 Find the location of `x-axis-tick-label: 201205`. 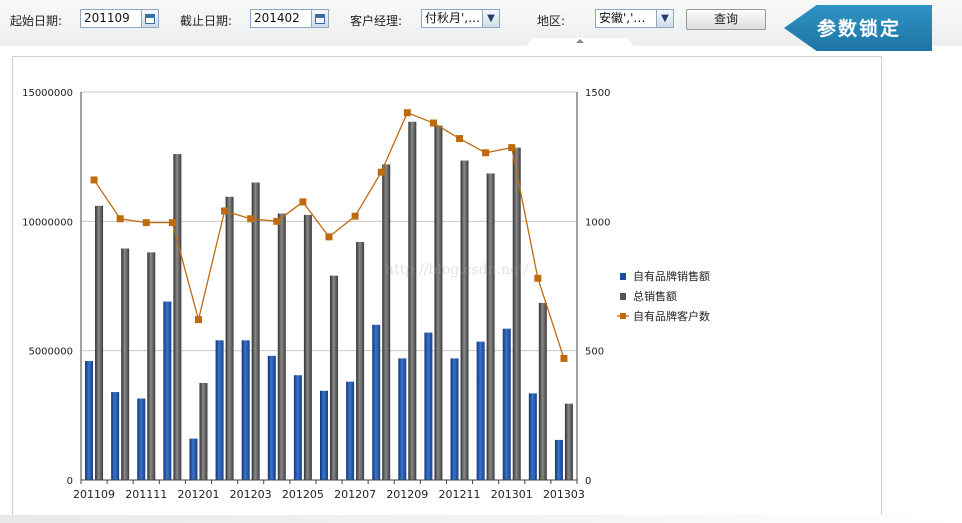

x-axis-tick-label: 201205 is located at coordinates (303, 494).